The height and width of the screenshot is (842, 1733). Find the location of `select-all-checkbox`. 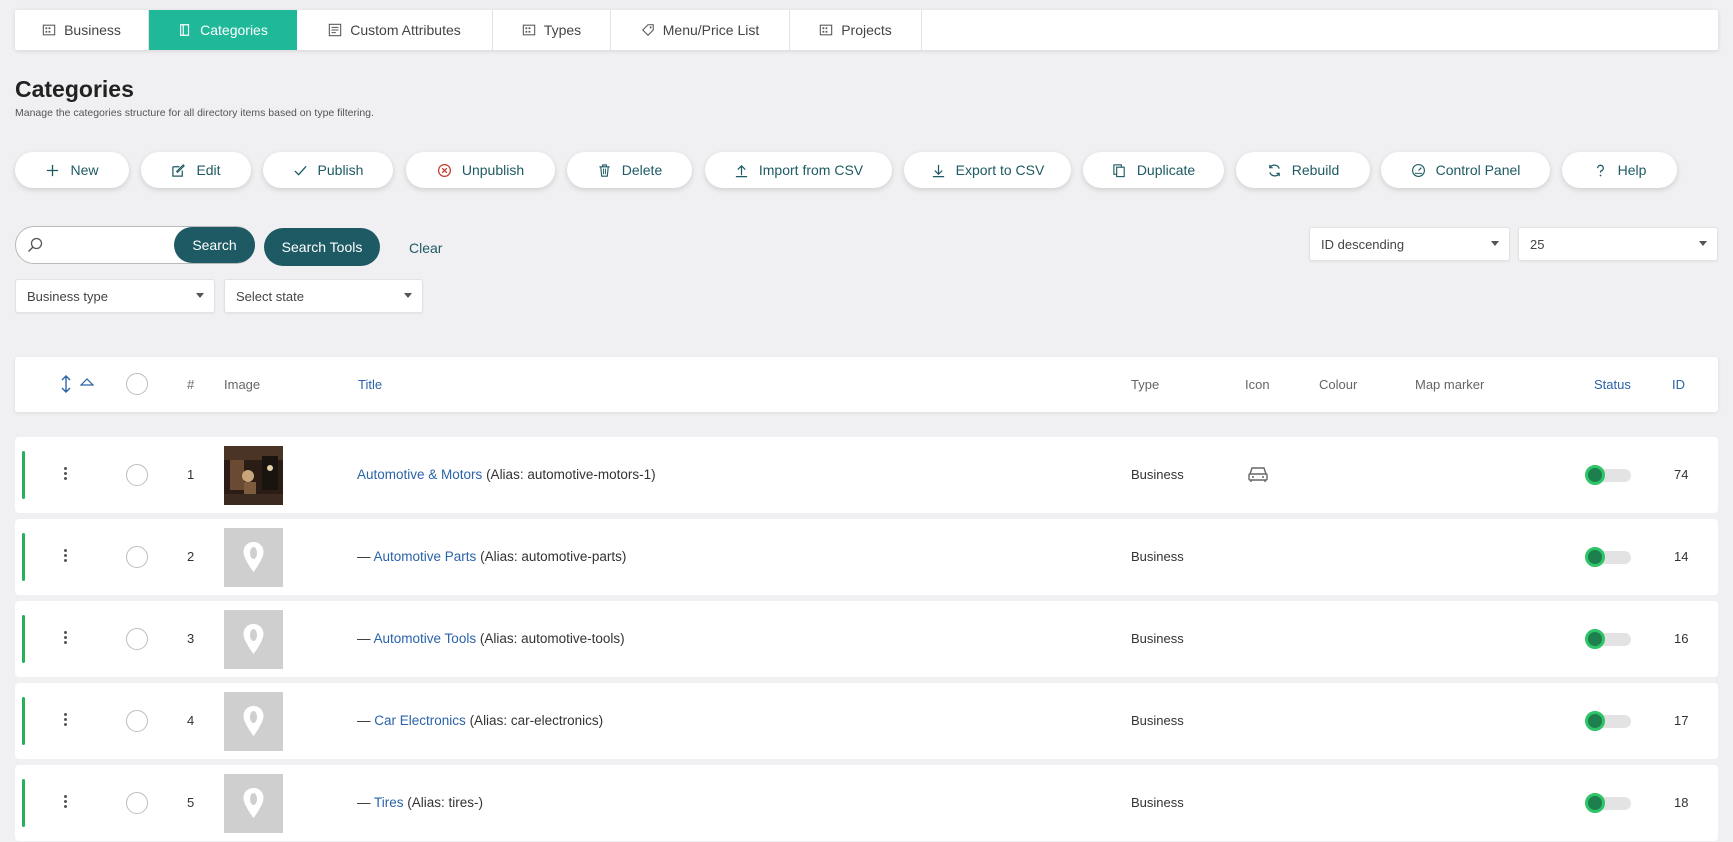

select-all-checkbox is located at coordinates (137, 384).